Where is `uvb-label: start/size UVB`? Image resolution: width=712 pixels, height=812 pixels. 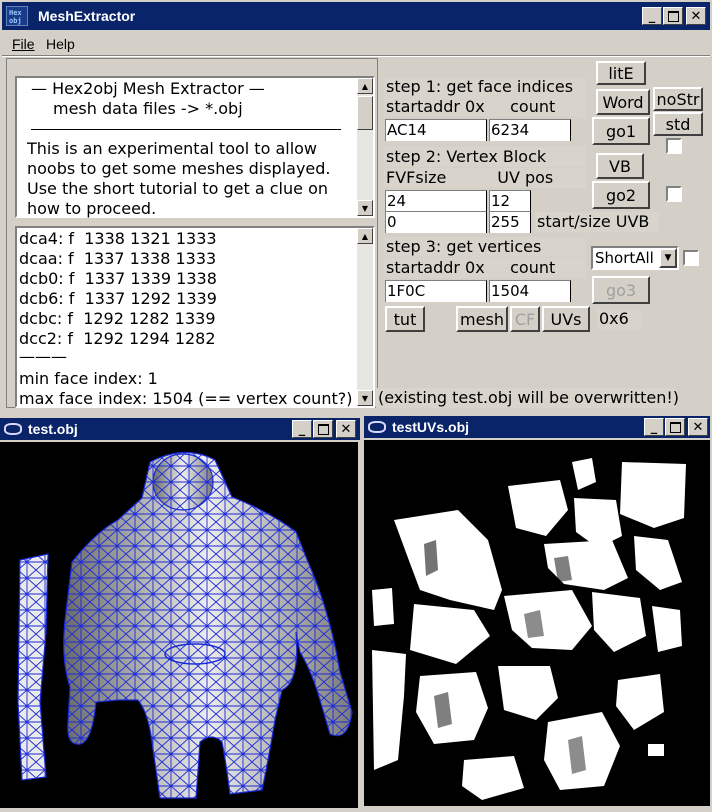
uvb-label: start/size UVB is located at coordinates (597, 222).